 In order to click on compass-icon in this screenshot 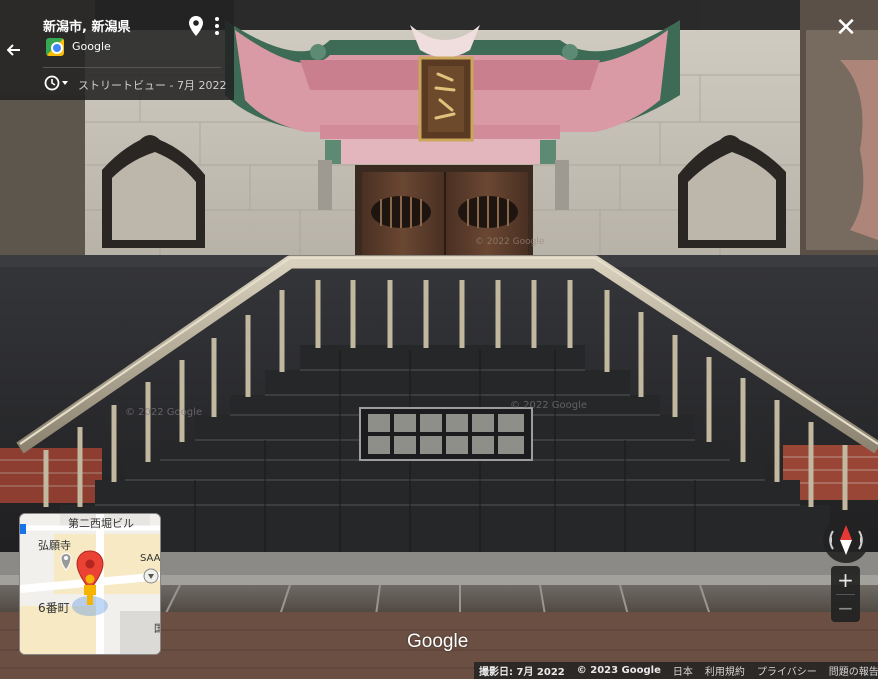, I will do `click(846, 540)`.